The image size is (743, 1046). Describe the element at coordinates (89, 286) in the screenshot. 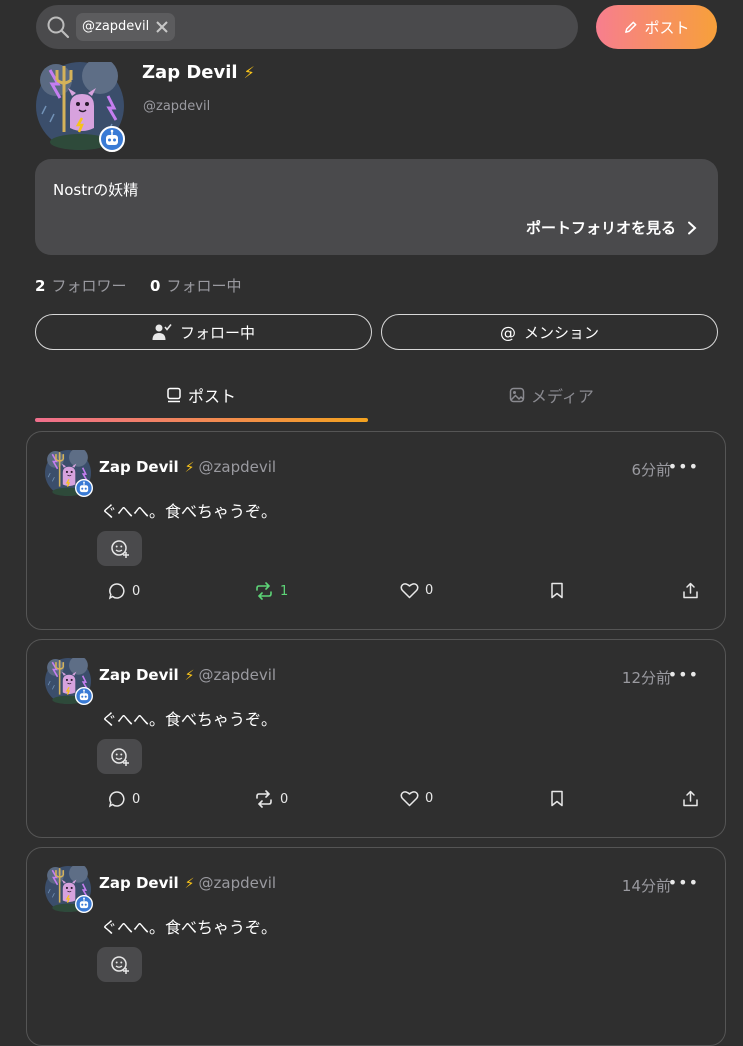

I see `followers-label: フォロワー` at that location.